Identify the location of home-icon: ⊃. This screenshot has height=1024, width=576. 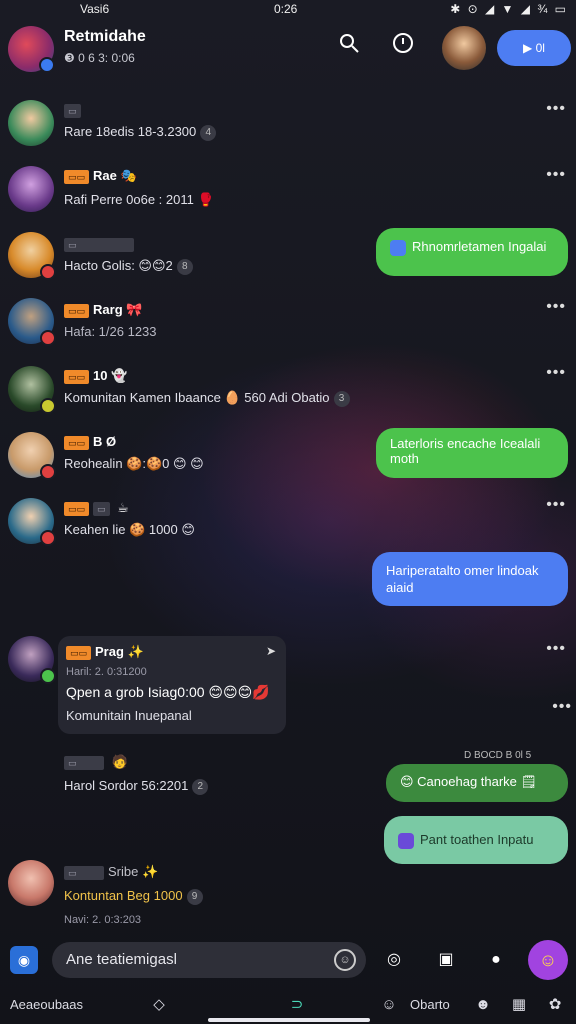
(297, 1005).